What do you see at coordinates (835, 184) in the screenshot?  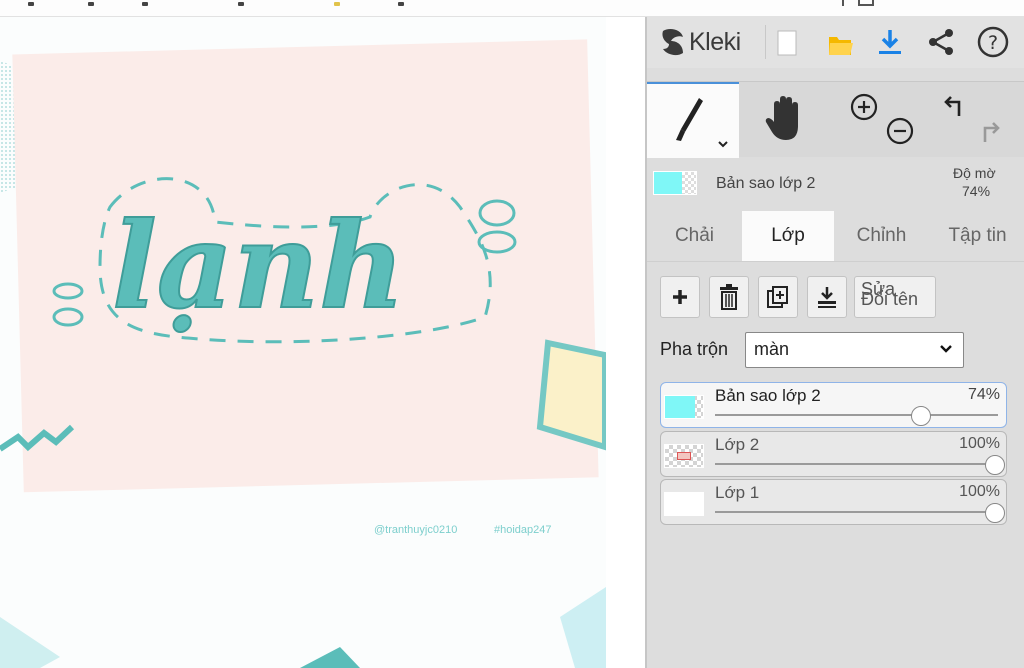 I see `current-layer-info: Bản sao lớp 2 Độ mờ 74%` at bounding box center [835, 184].